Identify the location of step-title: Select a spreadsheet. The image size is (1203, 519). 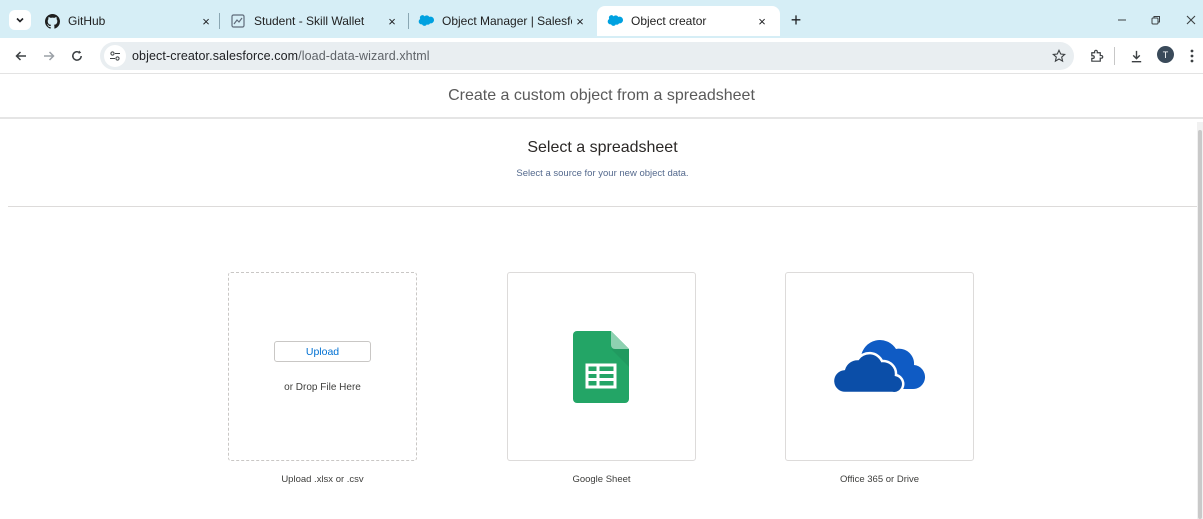
(602, 147).